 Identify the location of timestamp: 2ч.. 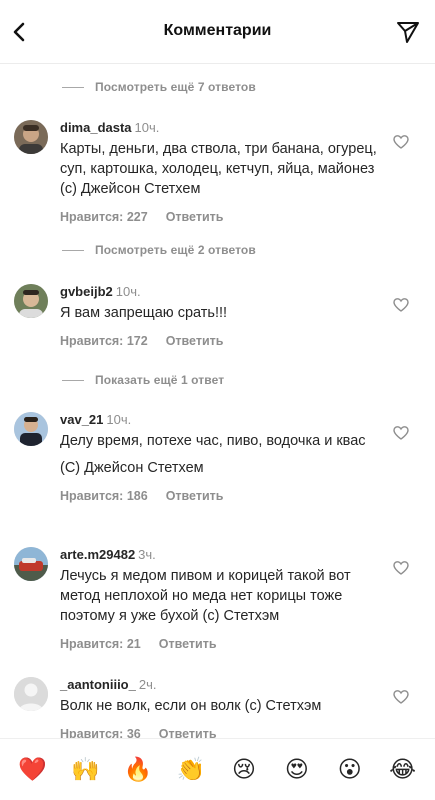
(147, 684).